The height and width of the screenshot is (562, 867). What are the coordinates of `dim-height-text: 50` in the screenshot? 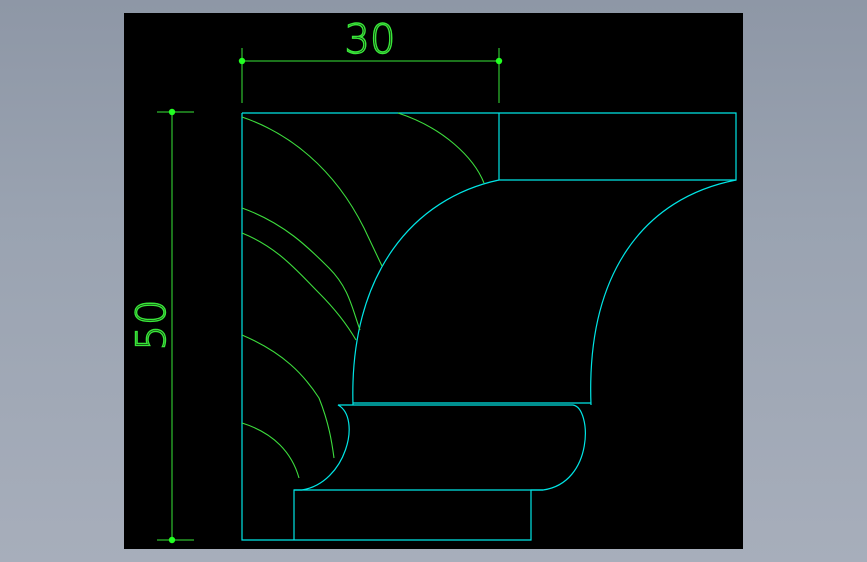 It's located at (152, 325).